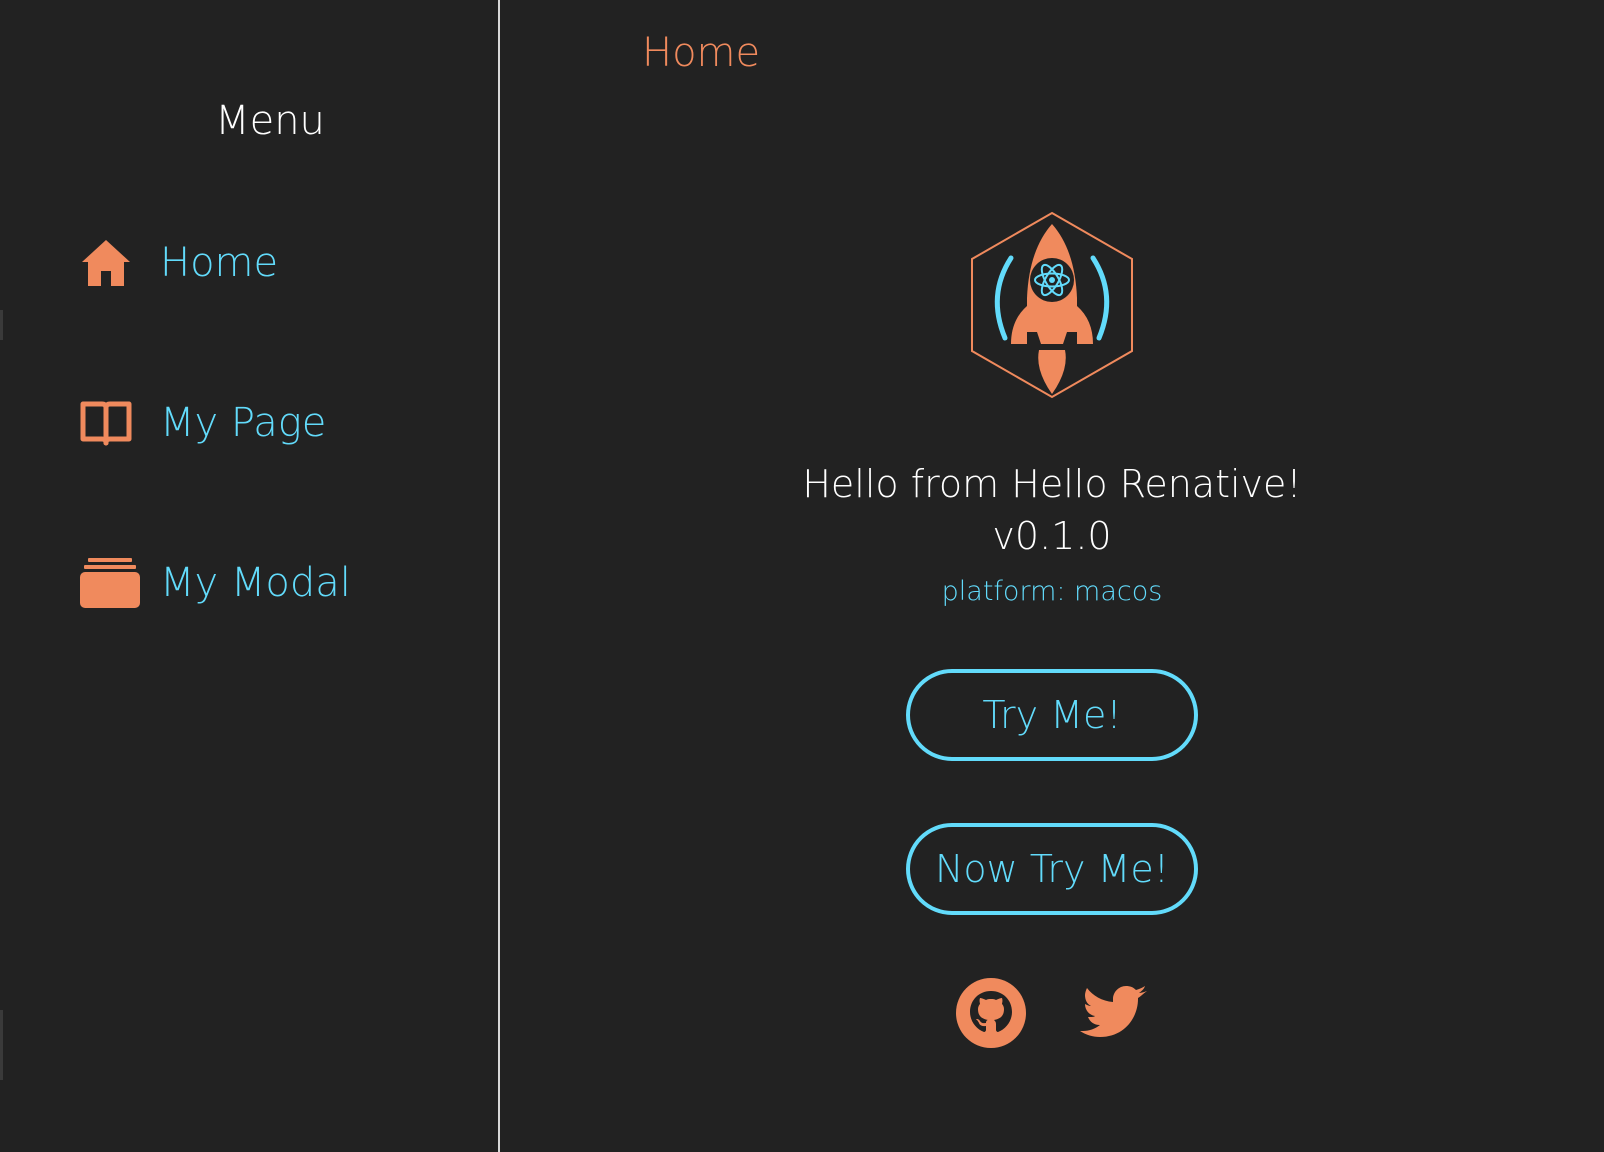  I want to click on rocket-logo-icon, so click(1052, 305).